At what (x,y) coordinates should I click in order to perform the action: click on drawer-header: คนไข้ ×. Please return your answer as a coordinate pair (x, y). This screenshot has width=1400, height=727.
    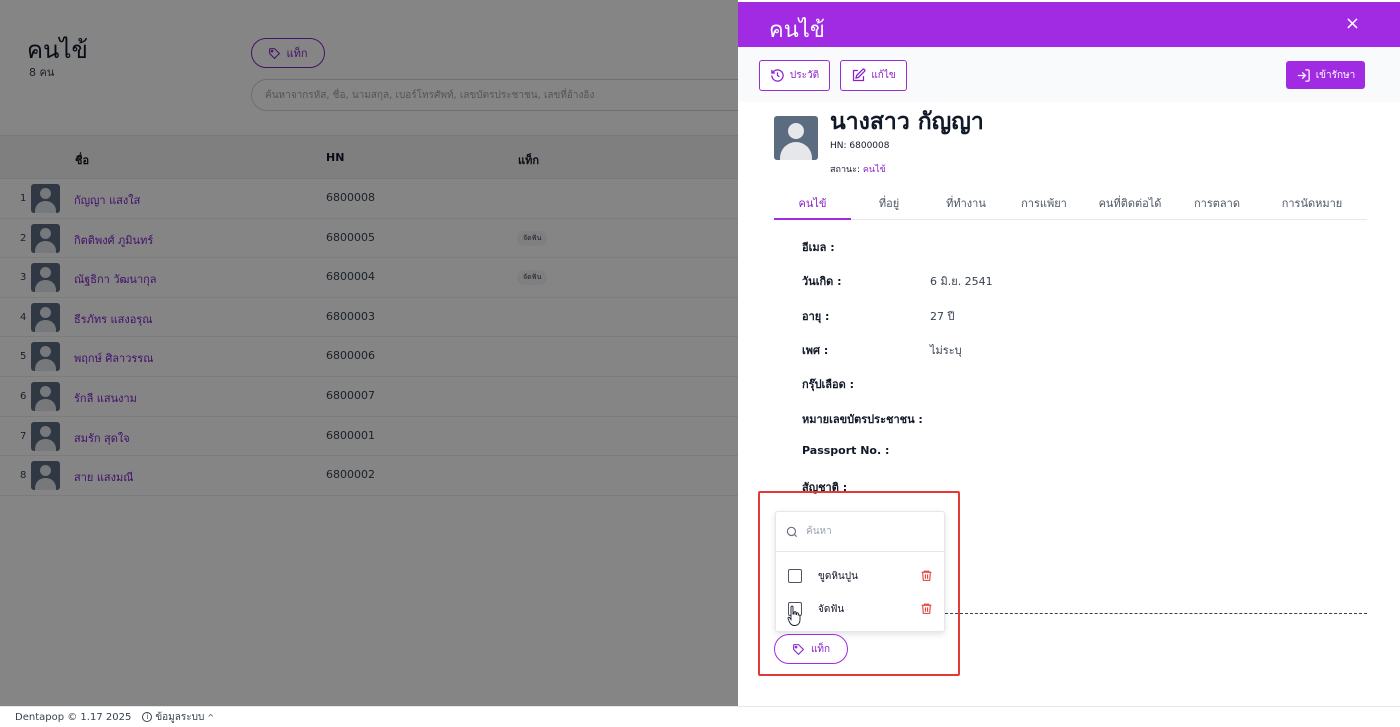
    Looking at the image, I should click on (1069, 24).